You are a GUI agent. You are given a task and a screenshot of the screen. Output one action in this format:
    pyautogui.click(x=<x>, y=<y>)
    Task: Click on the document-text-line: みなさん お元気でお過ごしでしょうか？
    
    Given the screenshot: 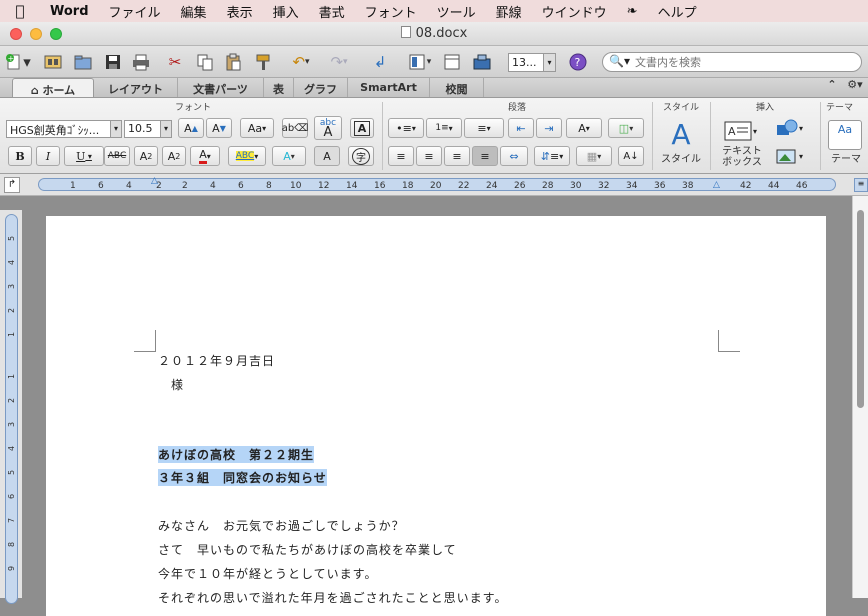 What is the action you would take?
    pyautogui.click(x=281, y=525)
    